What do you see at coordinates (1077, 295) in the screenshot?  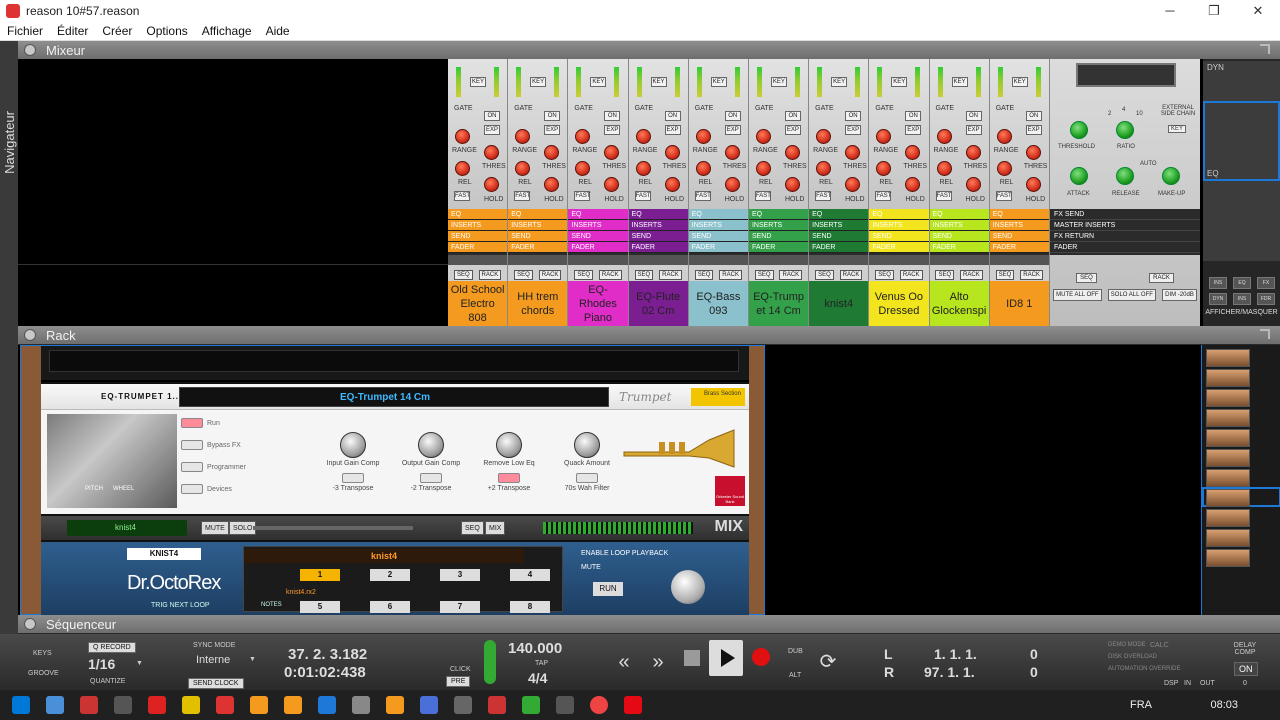 I see `mute-all-off-button: MUTE ALL OFF` at bounding box center [1077, 295].